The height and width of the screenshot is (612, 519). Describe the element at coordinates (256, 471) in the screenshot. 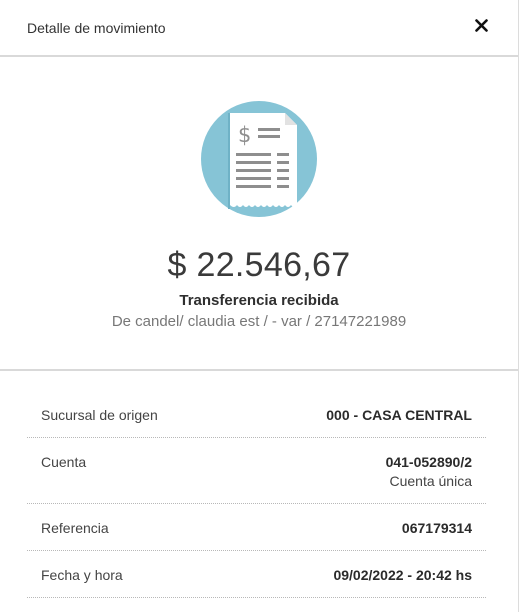

I see `detail-row-cuenta: Cuenta 041-052890/2 Cuenta única` at that location.